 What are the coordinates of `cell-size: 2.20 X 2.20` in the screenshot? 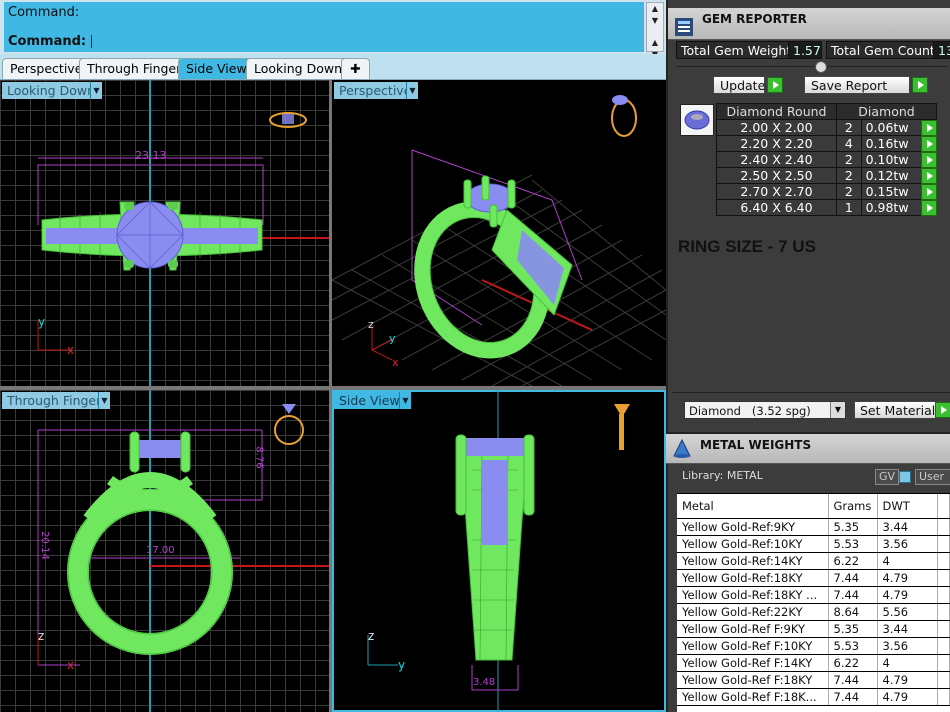 It's located at (776, 143).